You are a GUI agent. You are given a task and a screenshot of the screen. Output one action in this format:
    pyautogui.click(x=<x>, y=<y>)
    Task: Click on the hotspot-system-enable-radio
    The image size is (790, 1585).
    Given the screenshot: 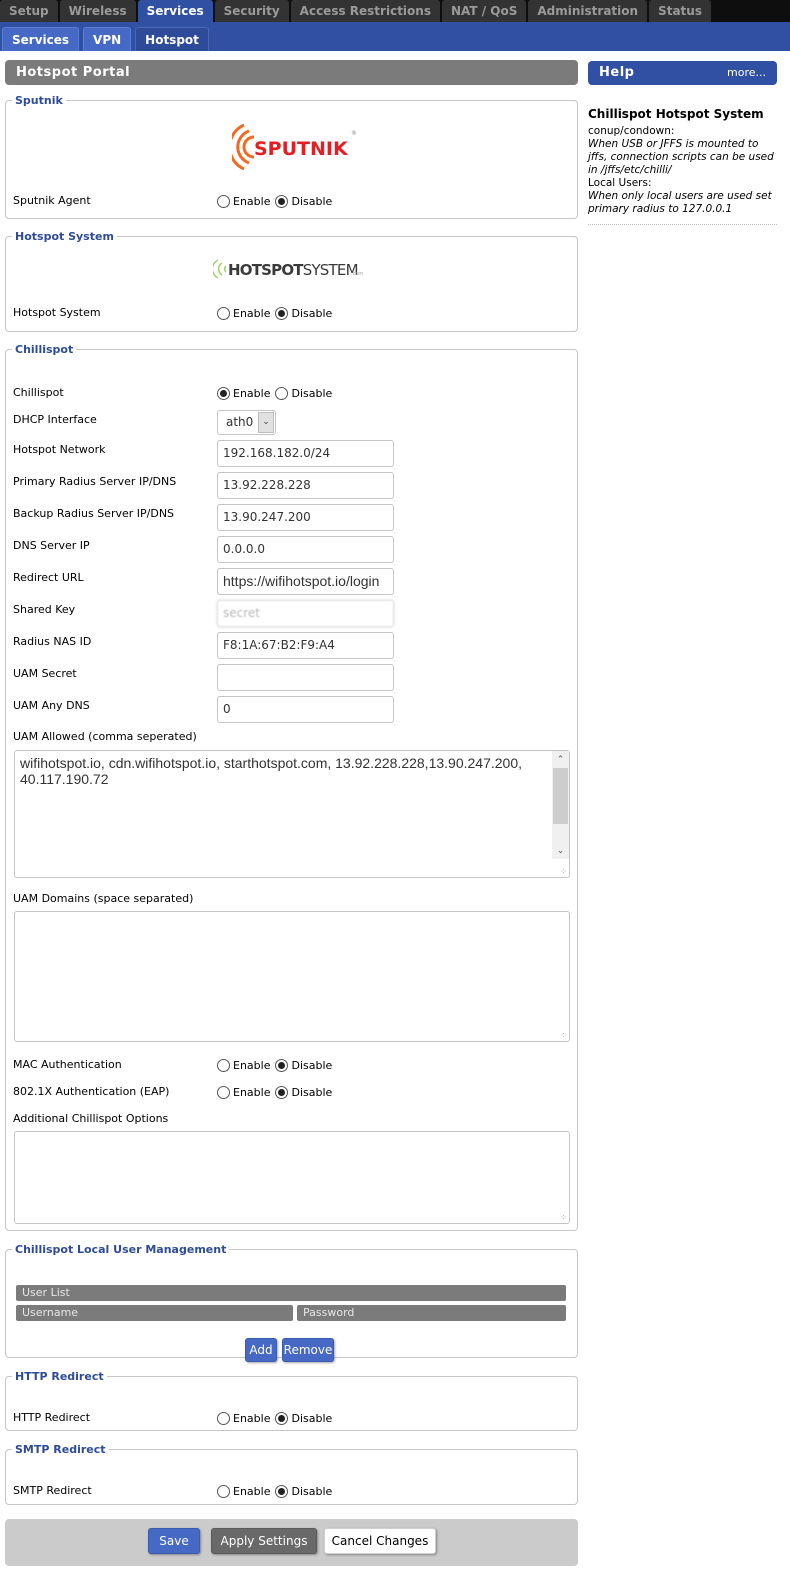 What is the action you would take?
    pyautogui.click(x=223, y=313)
    